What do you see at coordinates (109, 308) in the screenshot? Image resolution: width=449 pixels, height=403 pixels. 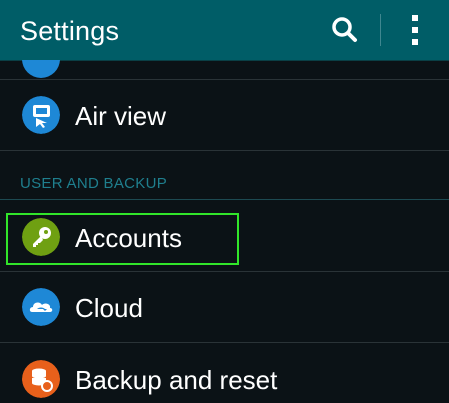 I see `cloud-label: Cloud` at bounding box center [109, 308].